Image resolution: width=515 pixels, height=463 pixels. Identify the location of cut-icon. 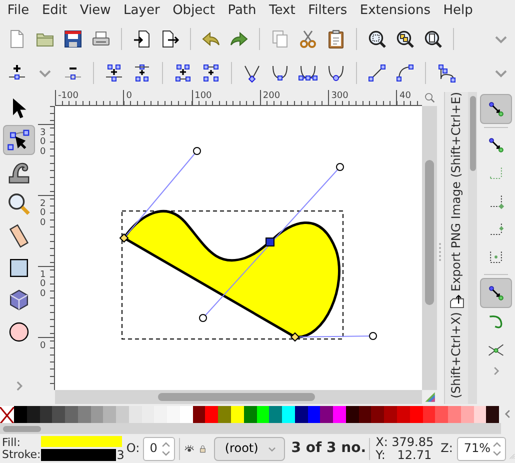
(308, 39).